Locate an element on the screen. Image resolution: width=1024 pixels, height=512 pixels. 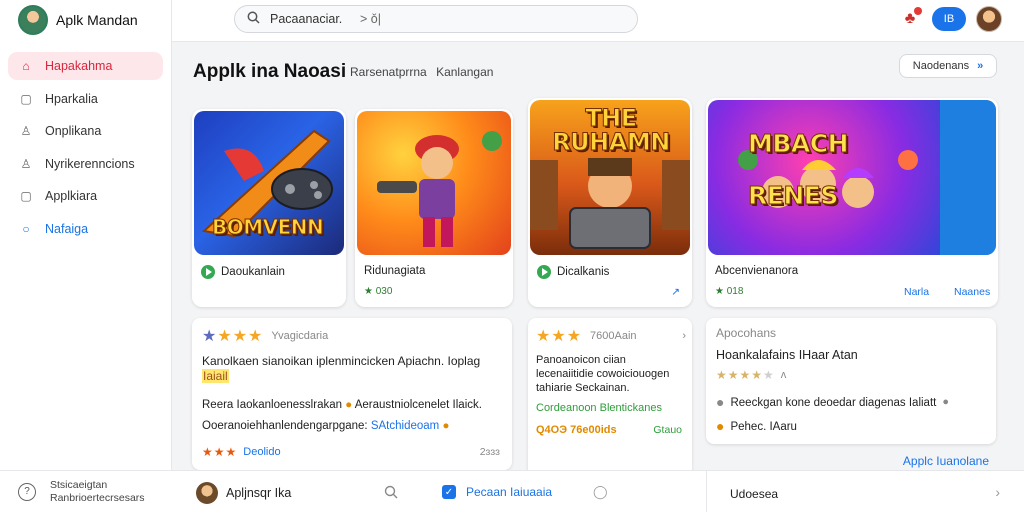
topbar-actions: ♣ ІΒ is located at coordinates (950, 19).